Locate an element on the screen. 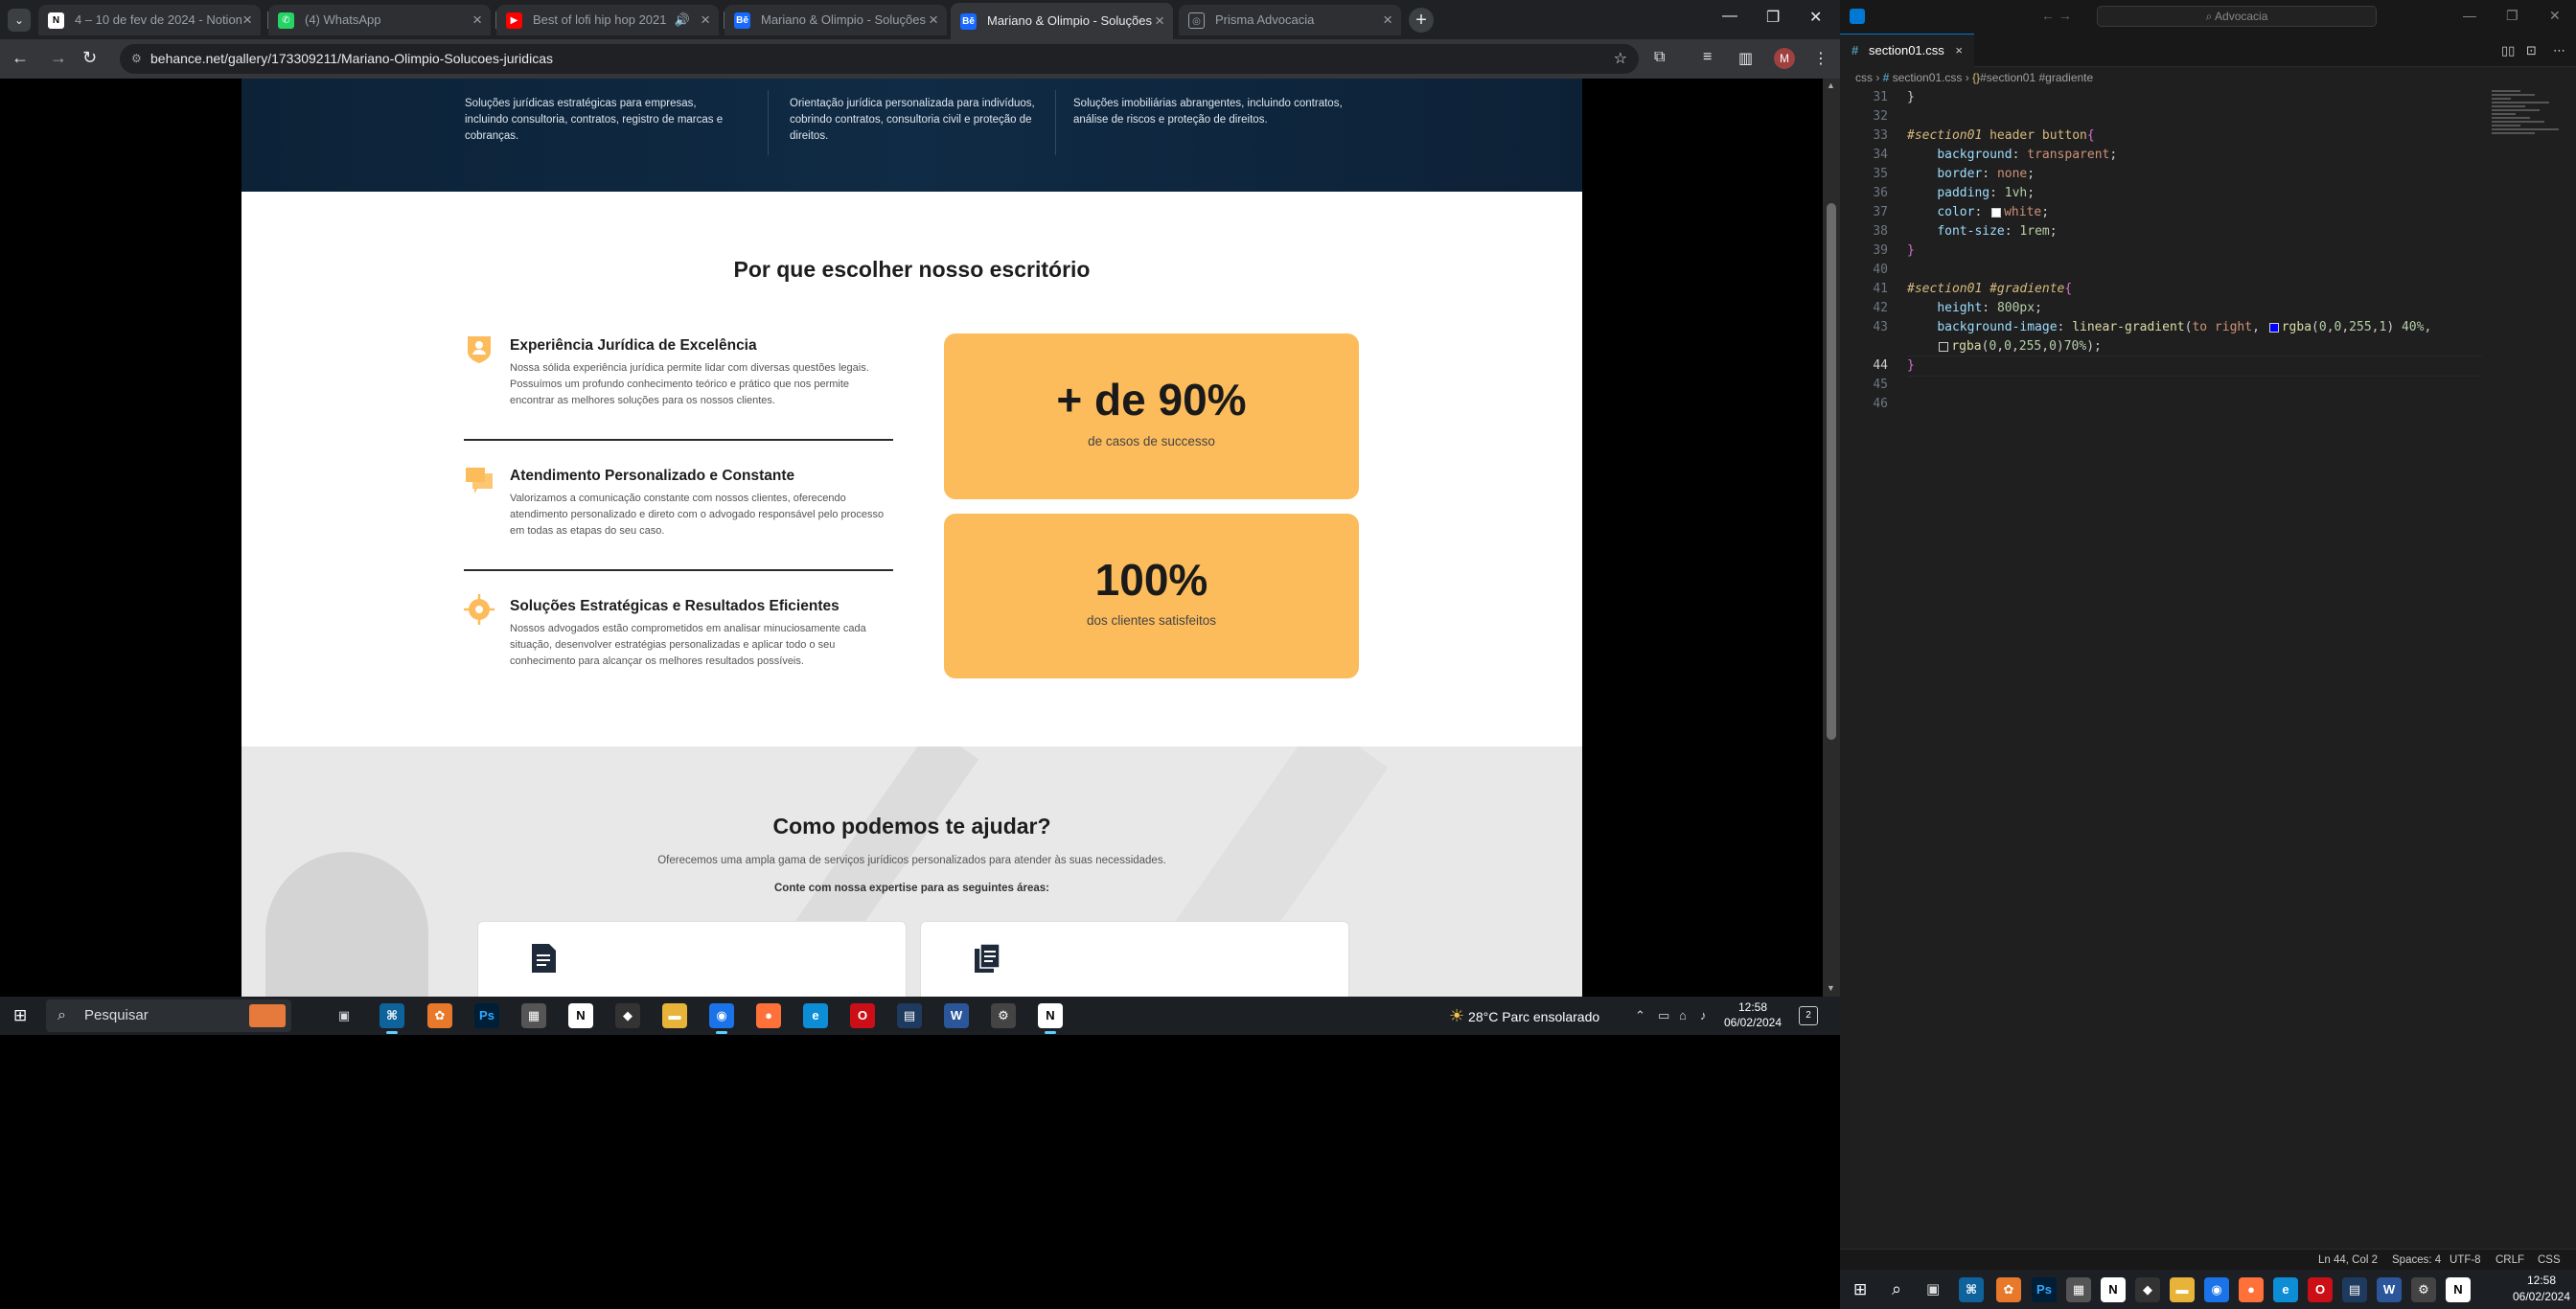 The image size is (2576, 1309). line-endings: CRLF is located at coordinates (2510, 1261).